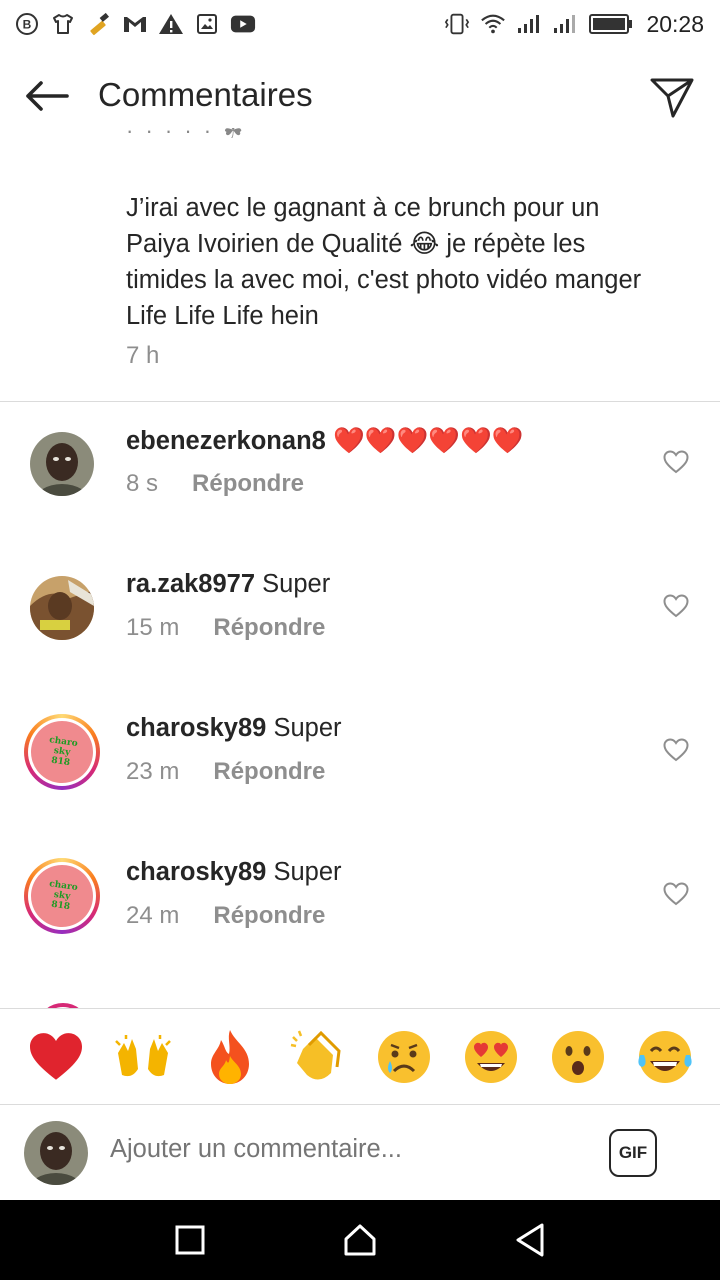 This screenshot has width=720, height=1280. I want to click on comment-time: 15 m, so click(153, 627).